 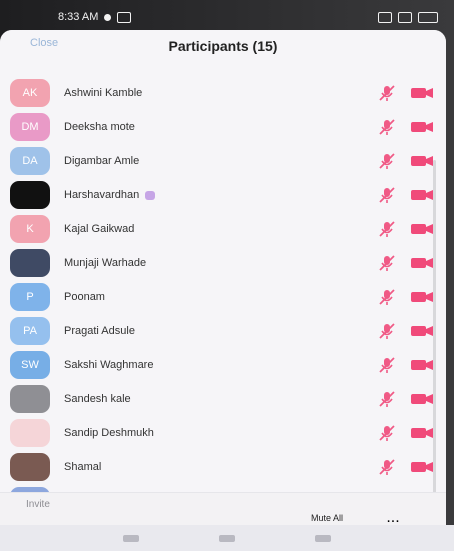 What do you see at coordinates (131, 538) in the screenshot?
I see `recent-apps-icon` at bounding box center [131, 538].